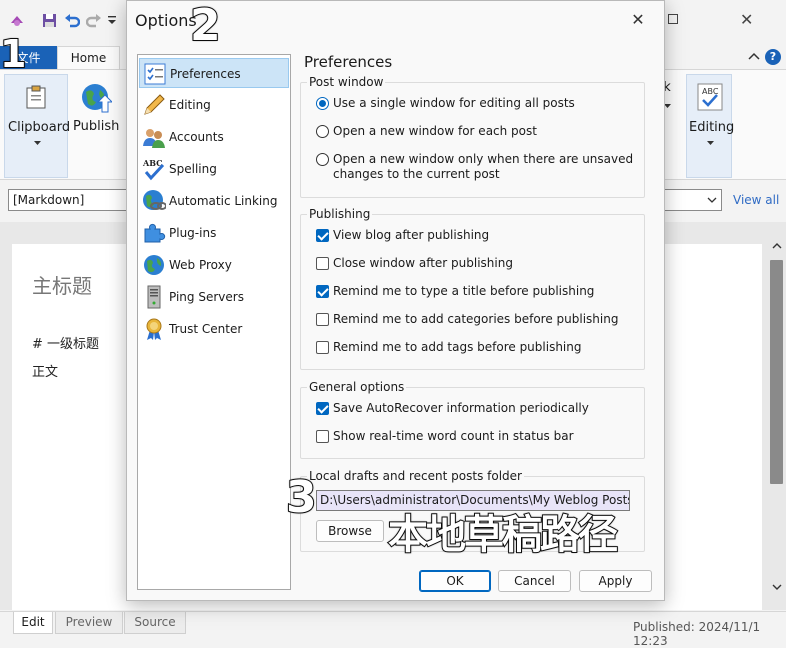 Image resolution: width=786 pixels, height=648 pixels. Describe the element at coordinates (776, 372) in the screenshot. I see `scroll-thumb` at that location.